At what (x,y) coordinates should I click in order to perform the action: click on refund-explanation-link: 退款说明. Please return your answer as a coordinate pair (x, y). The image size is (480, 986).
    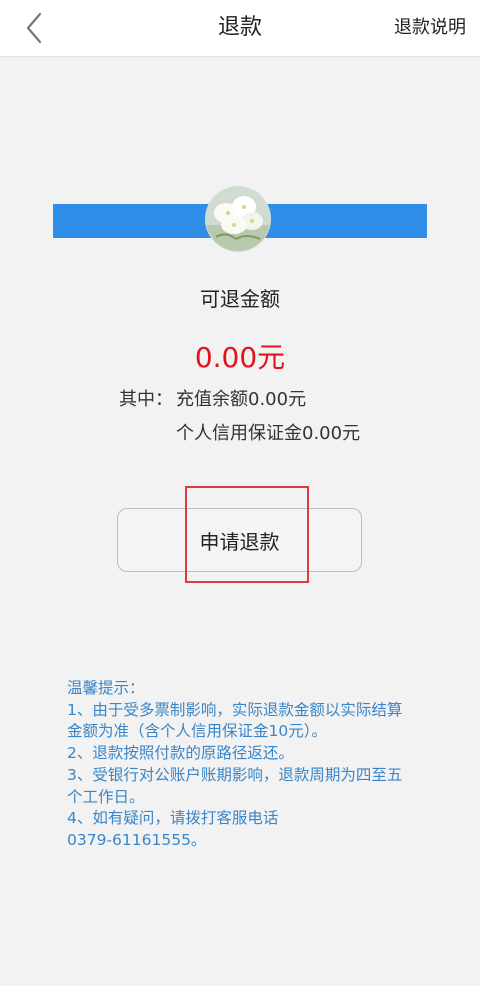
    Looking at the image, I should click on (430, 28).